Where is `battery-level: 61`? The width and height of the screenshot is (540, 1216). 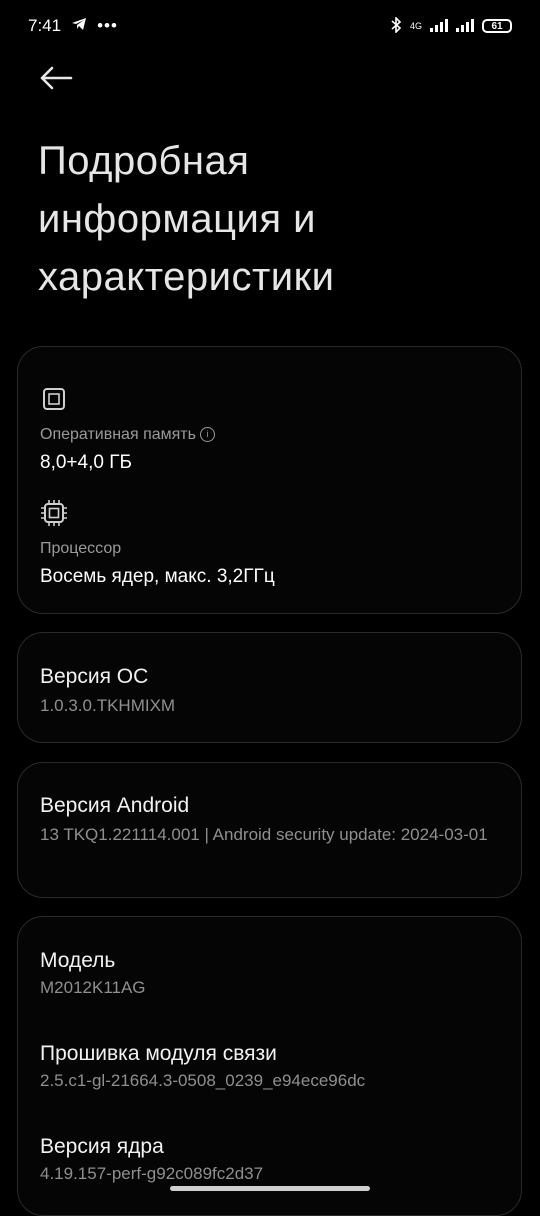
battery-level: 61 is located at coordinates (497, 26).